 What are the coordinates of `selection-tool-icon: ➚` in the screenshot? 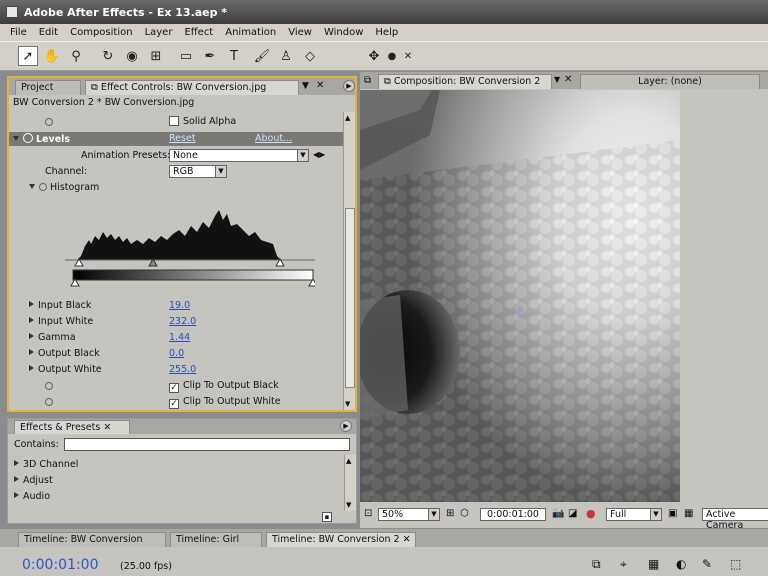 It's located at (28, 56).